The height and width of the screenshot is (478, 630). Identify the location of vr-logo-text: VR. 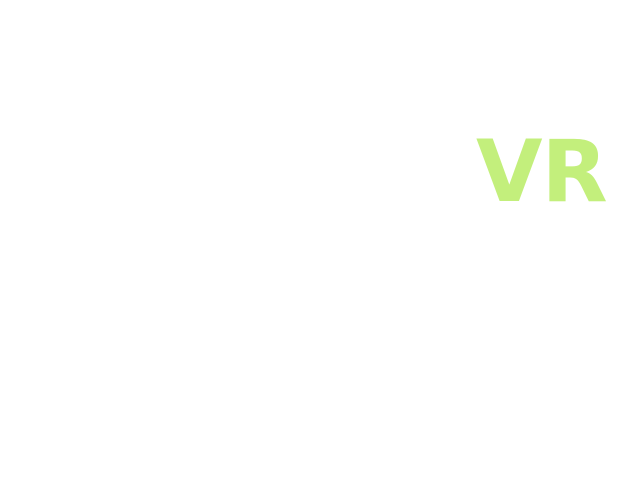
(542, 172).